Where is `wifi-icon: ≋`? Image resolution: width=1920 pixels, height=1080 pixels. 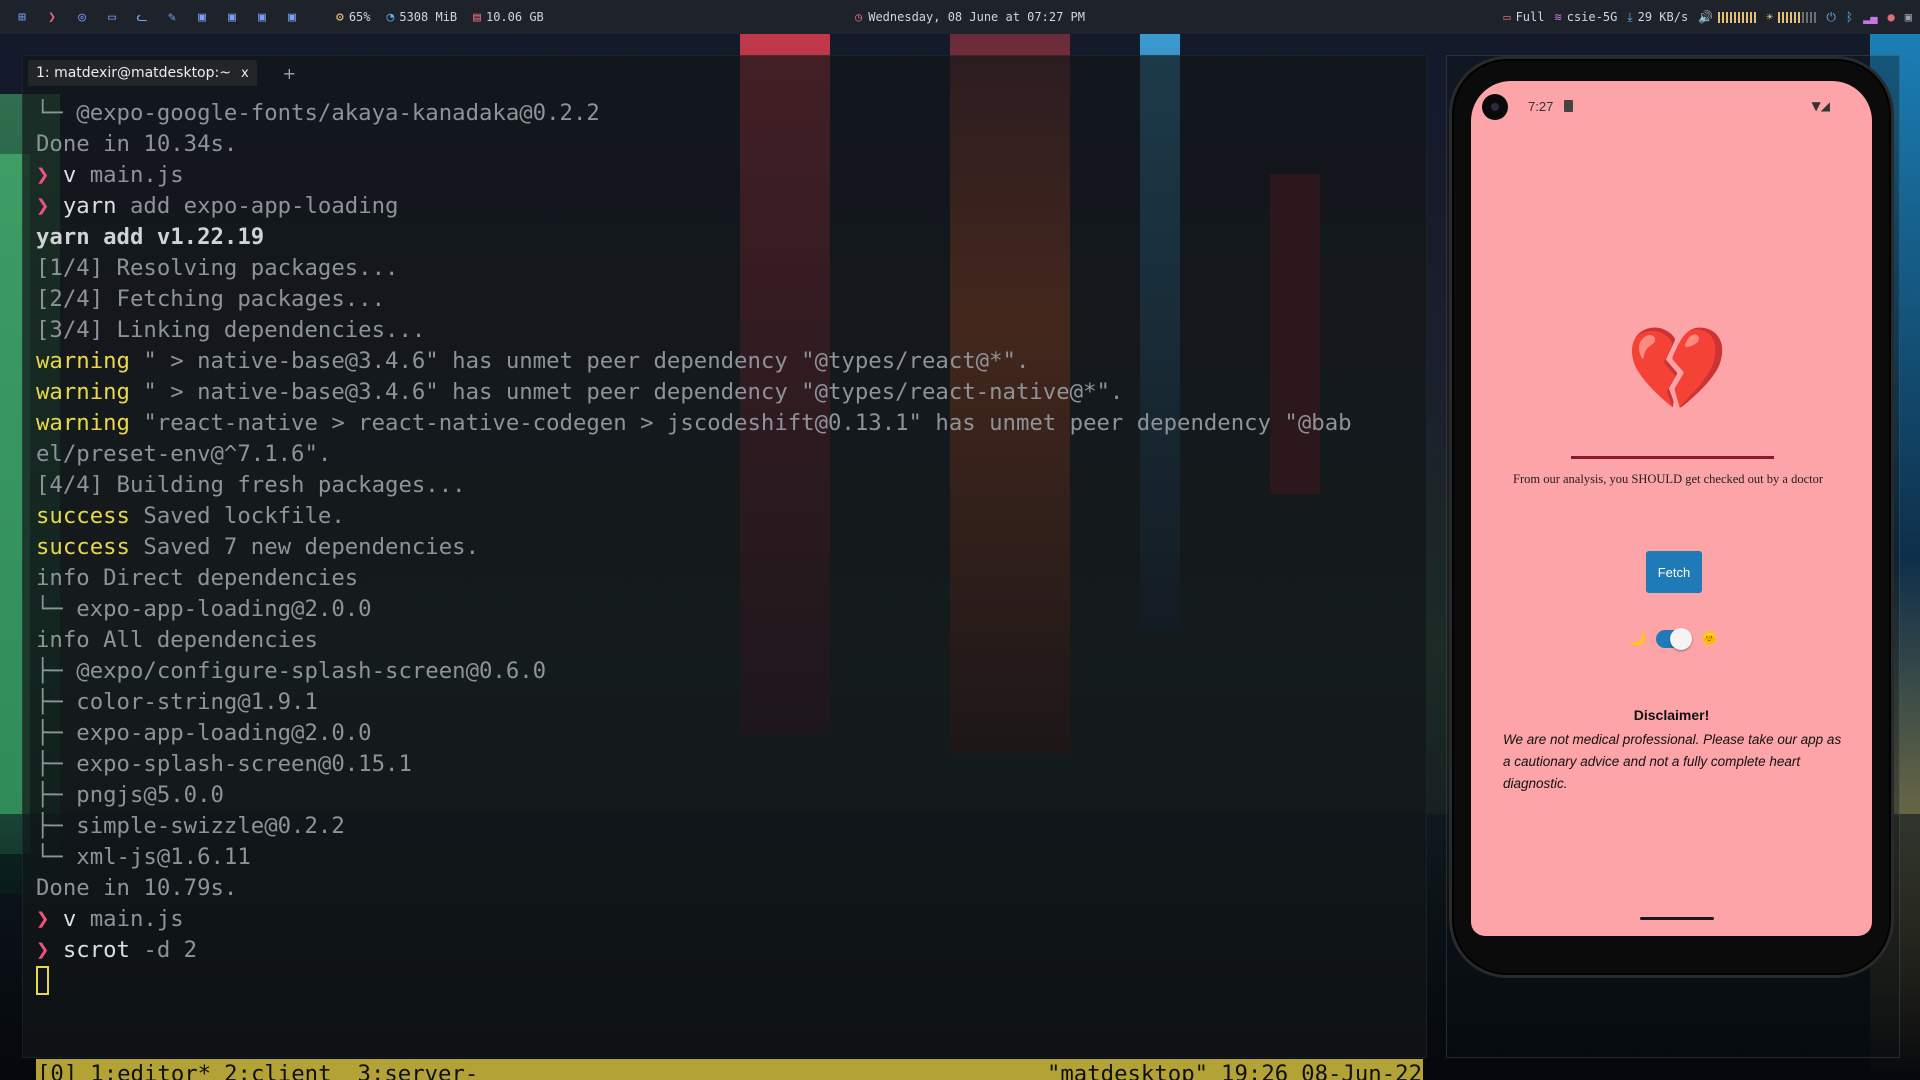
wifi-icon: ≋ is located at coordinates (1558, 17).